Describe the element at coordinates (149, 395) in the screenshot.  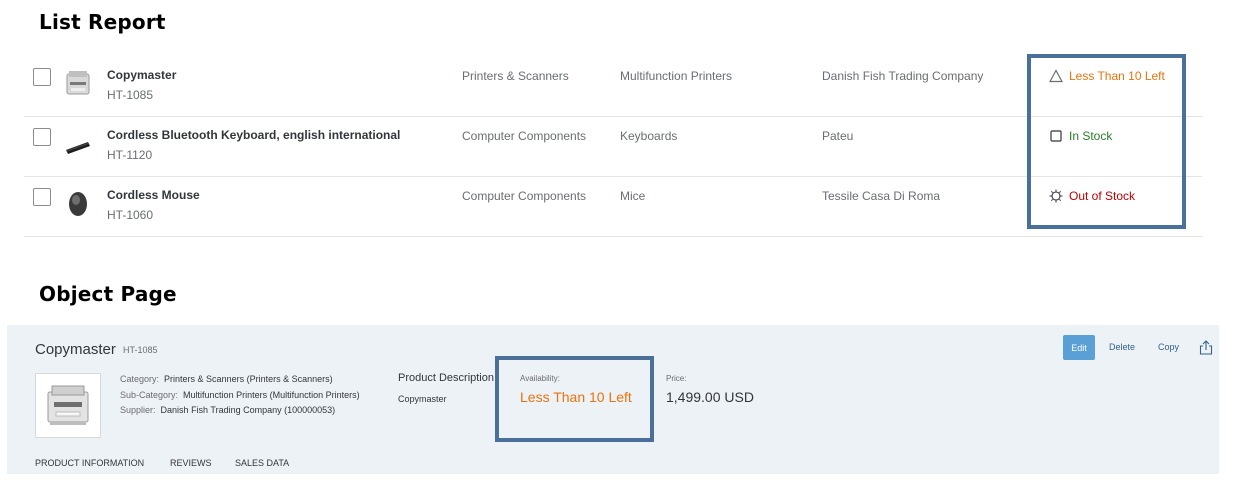
I see `sub-category-label: Sub-Category:` at that location.